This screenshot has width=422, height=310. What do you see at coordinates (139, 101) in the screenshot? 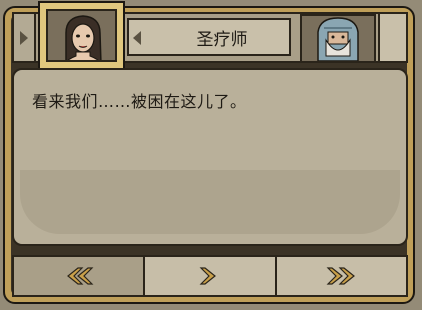
I see `dialog-text: 看来我们……被困在这儿了。` at bounding box center [139, 101].